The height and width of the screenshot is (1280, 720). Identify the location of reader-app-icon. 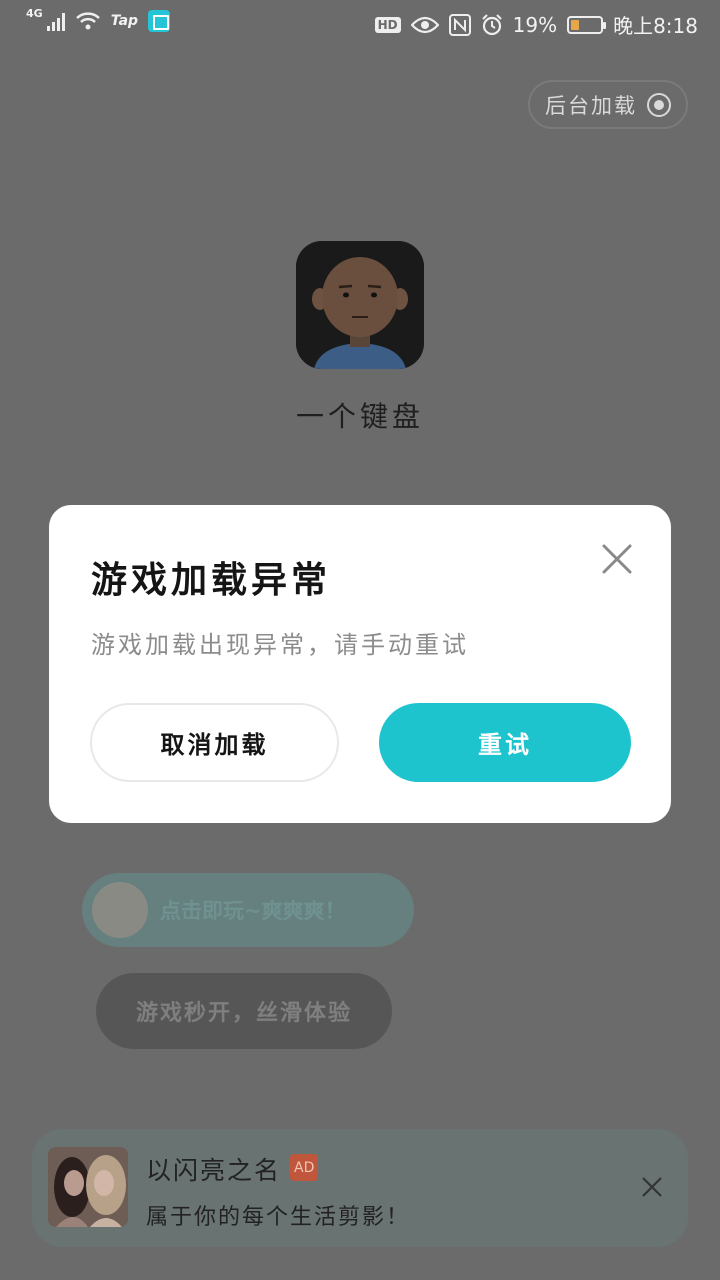
(159, 21).